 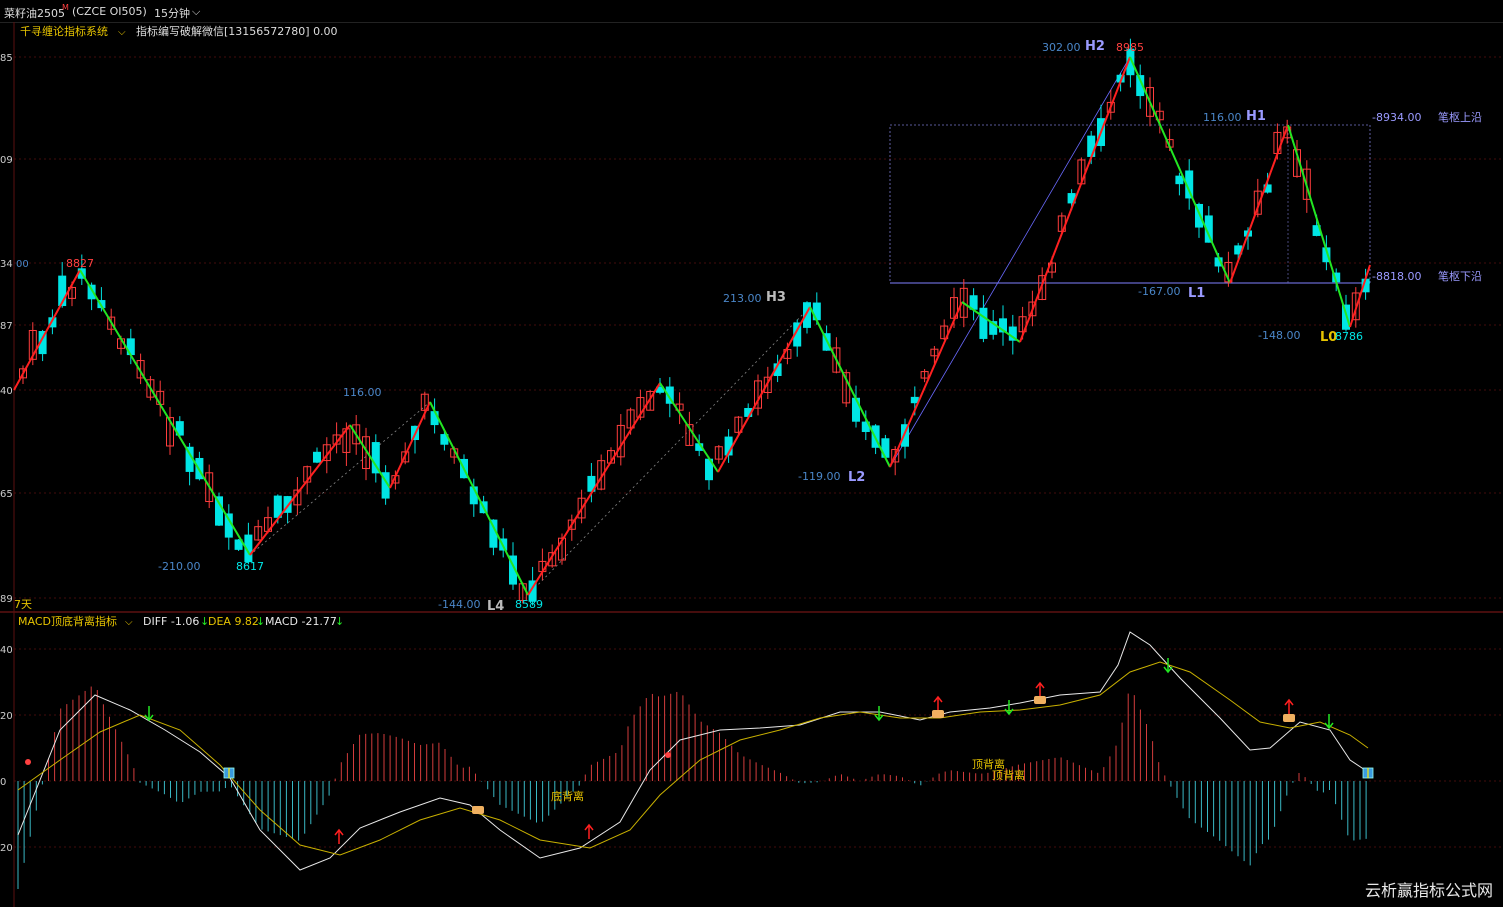 What do you see at coordinates (1008, 775) in the screenshot?
I see `divergence-label: 顶背离` at bounding box center [1008, 775].